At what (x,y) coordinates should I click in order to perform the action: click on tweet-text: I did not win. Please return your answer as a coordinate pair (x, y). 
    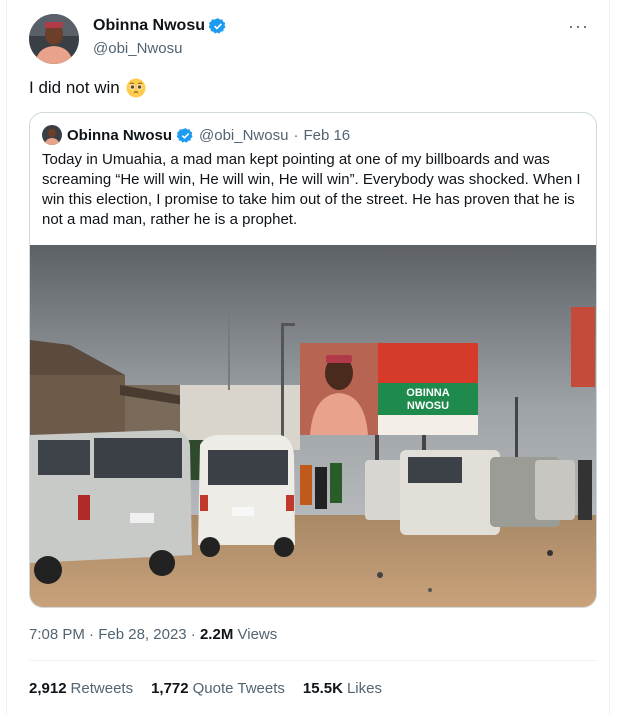
    Looking at the image, I should click on (87, 88).